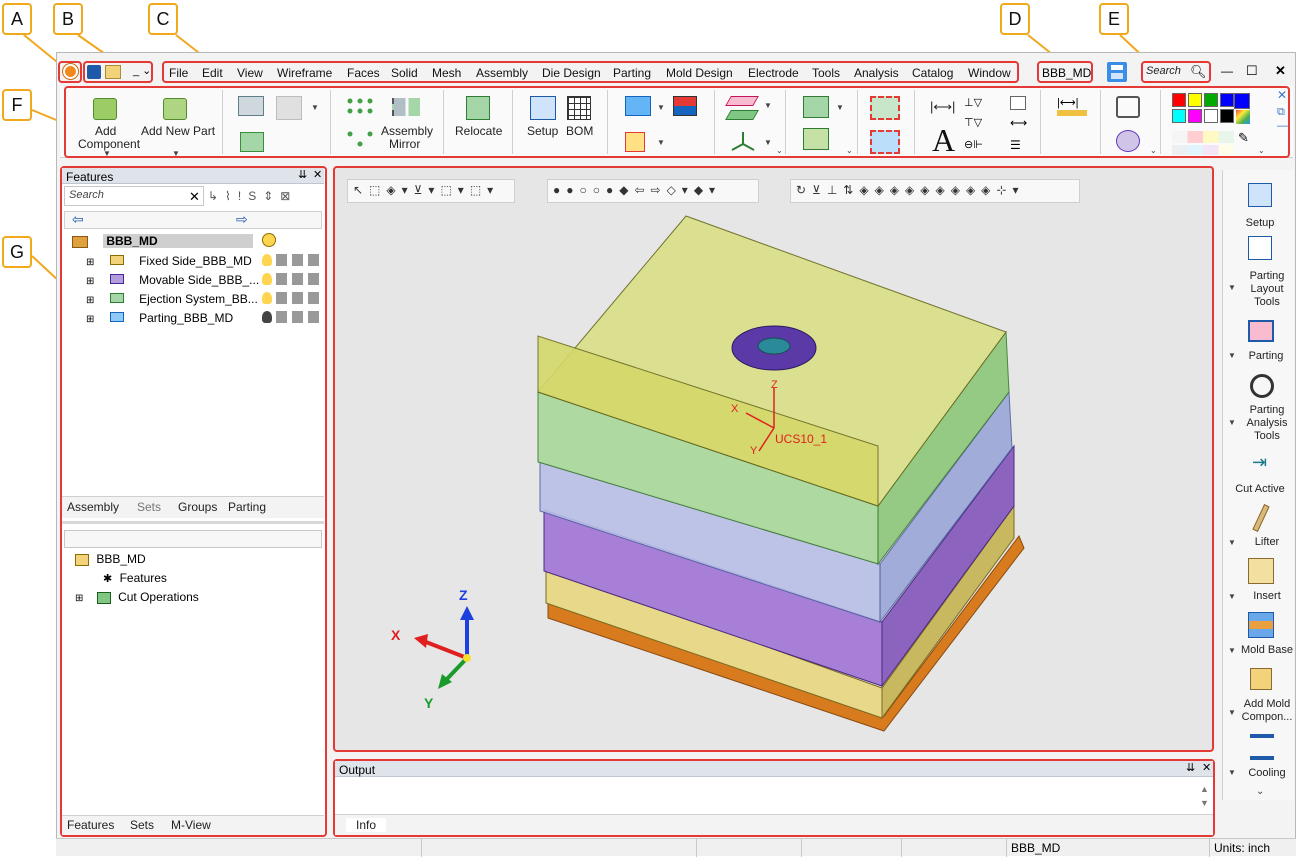 The height and width of the screenshot is (858, 1297). I want to click on side-cooling-icon, so click(1262, 747).